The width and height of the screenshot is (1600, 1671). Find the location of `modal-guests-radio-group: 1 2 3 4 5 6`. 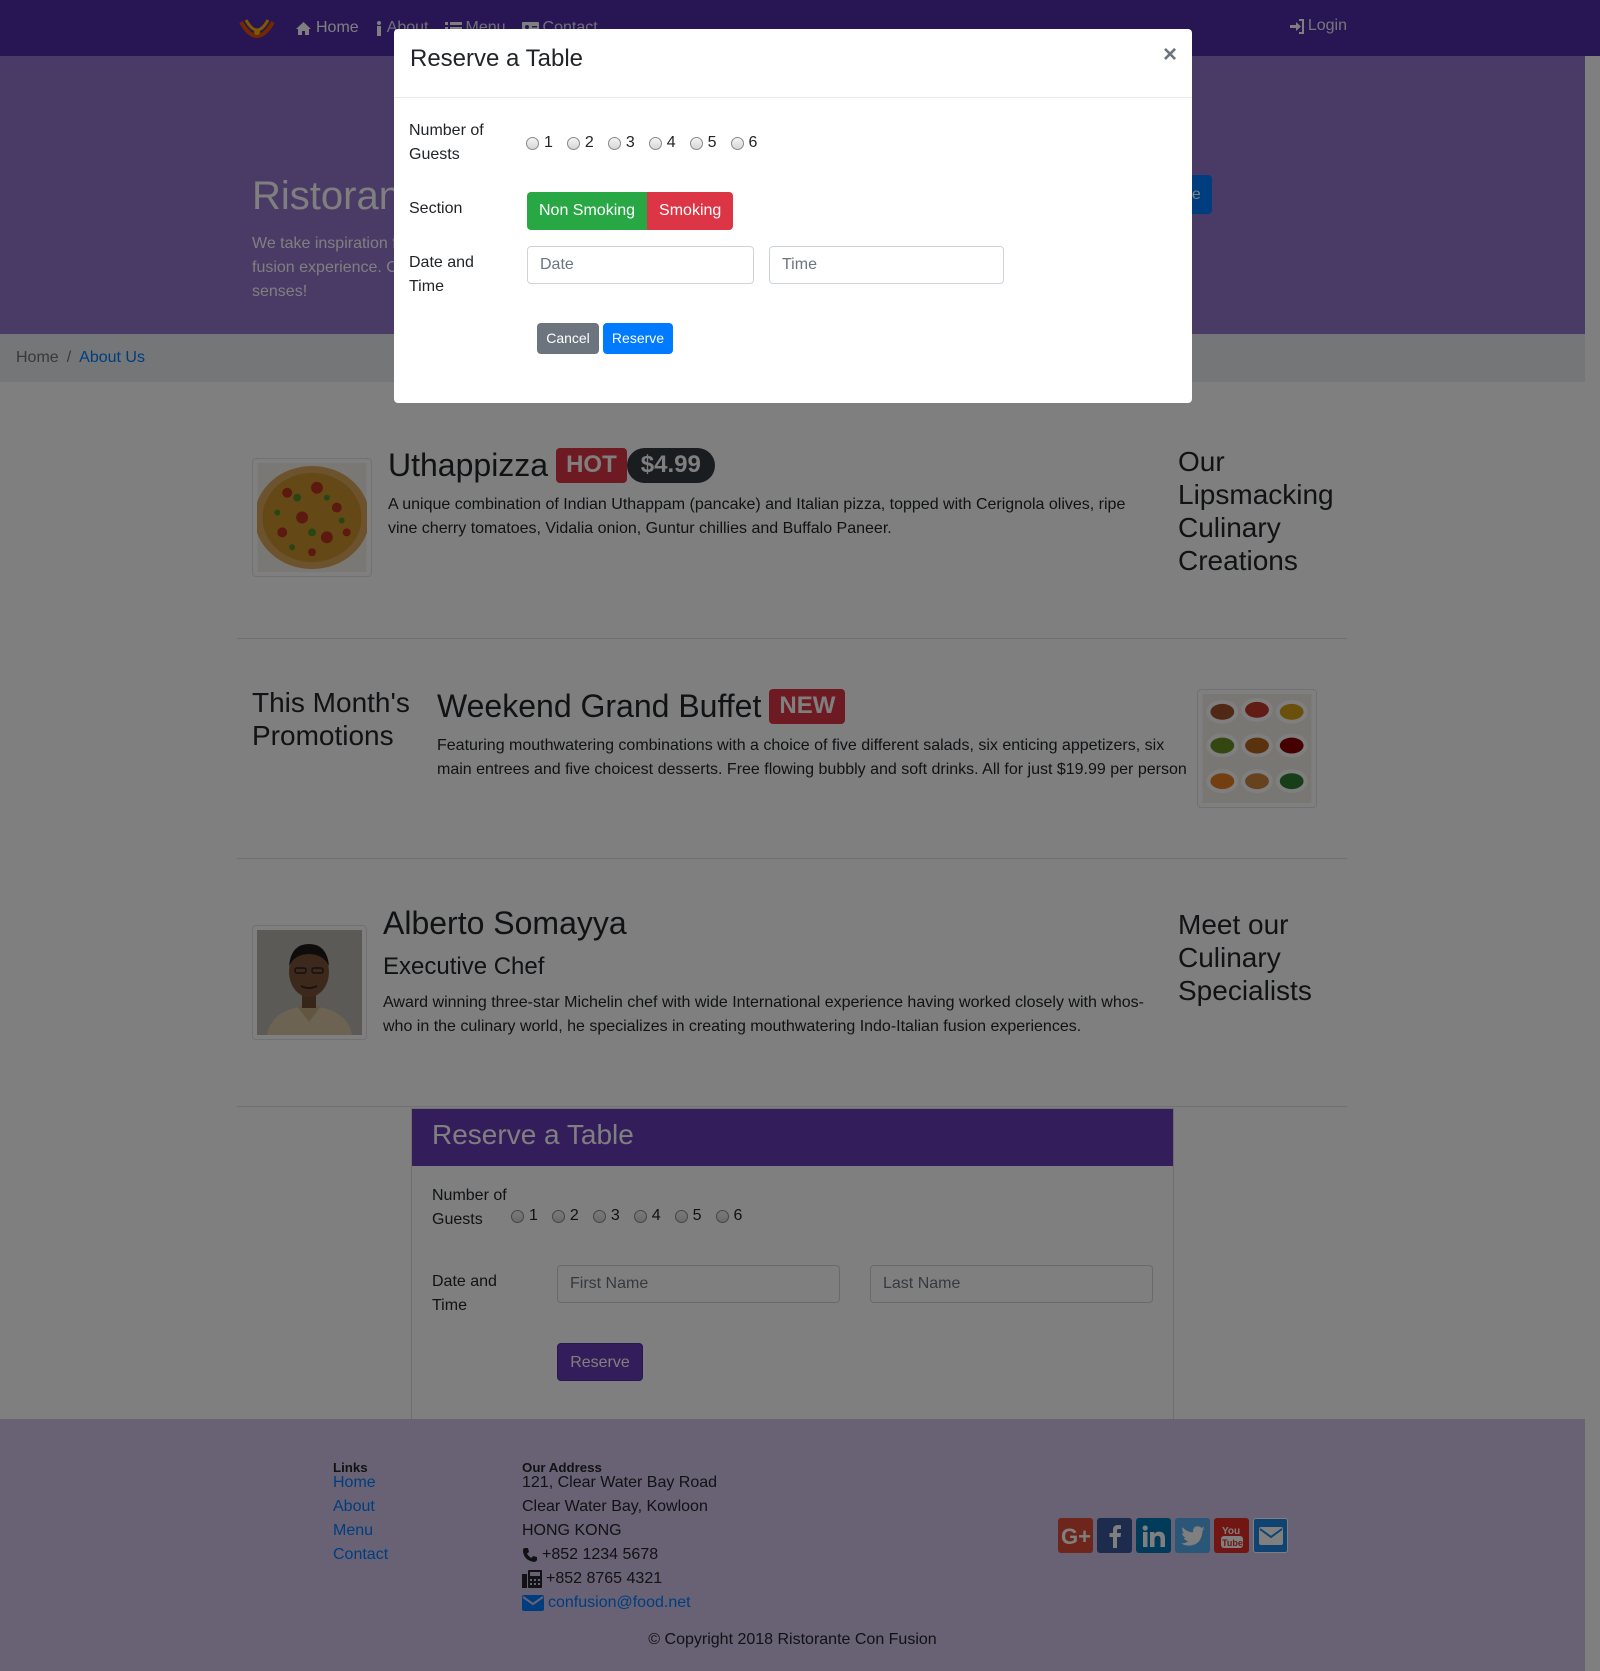

modal-guests-radio-group: 1 2 3 4 5 6 is located at coordinates (641, 143).